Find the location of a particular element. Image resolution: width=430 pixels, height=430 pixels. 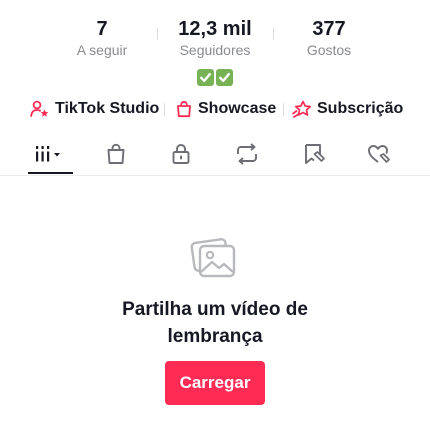

bio-emoji: ✅✅ is located at coordinates (215, 79).